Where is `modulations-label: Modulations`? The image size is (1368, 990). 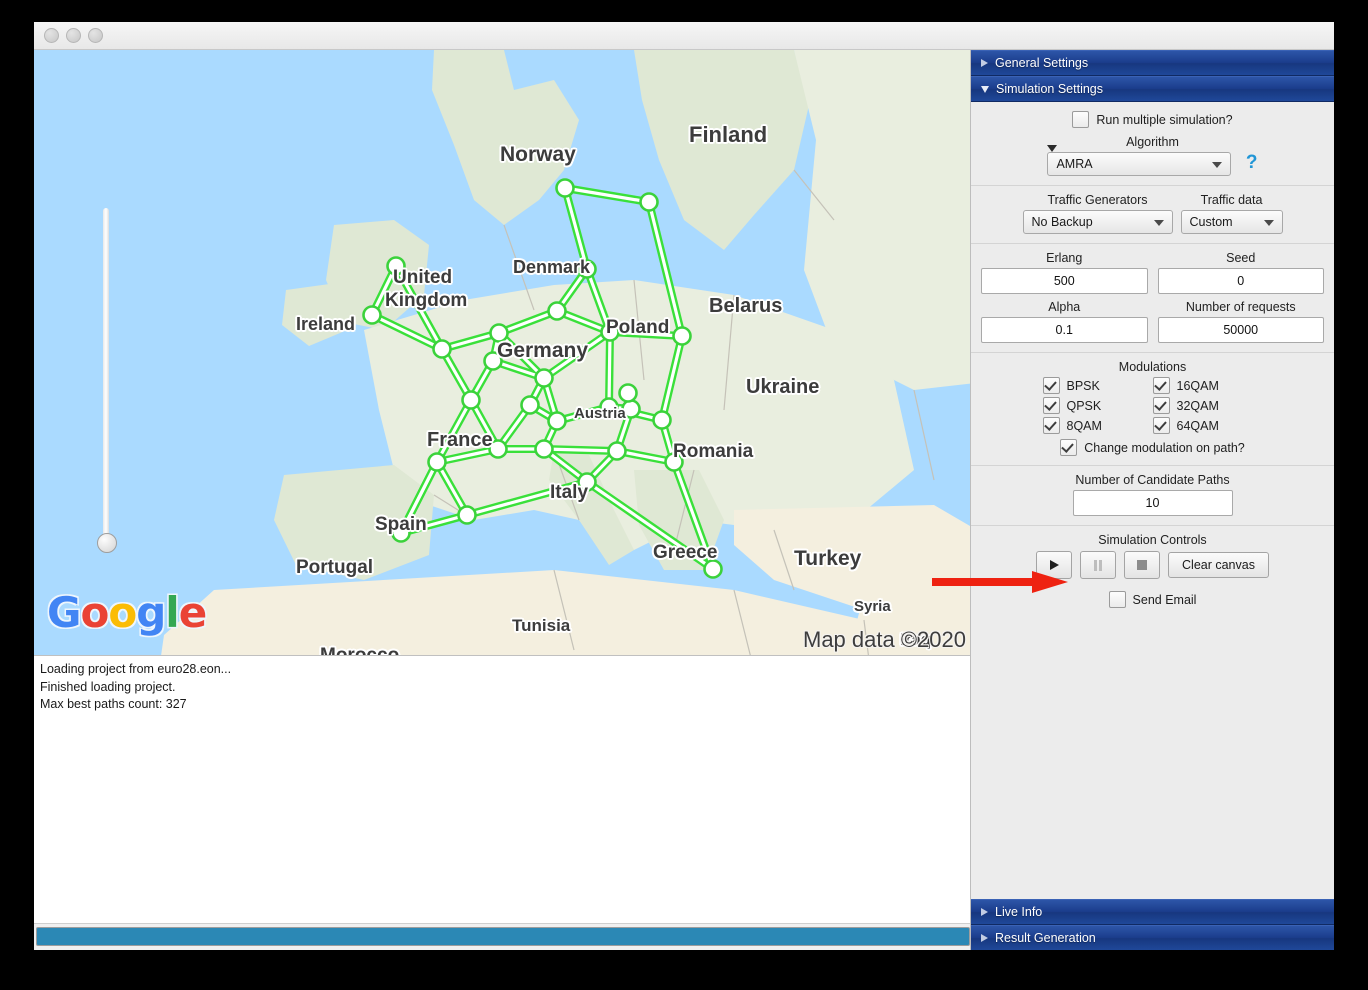
modulations-label: Modulations is located at coordinates (1152, 367).